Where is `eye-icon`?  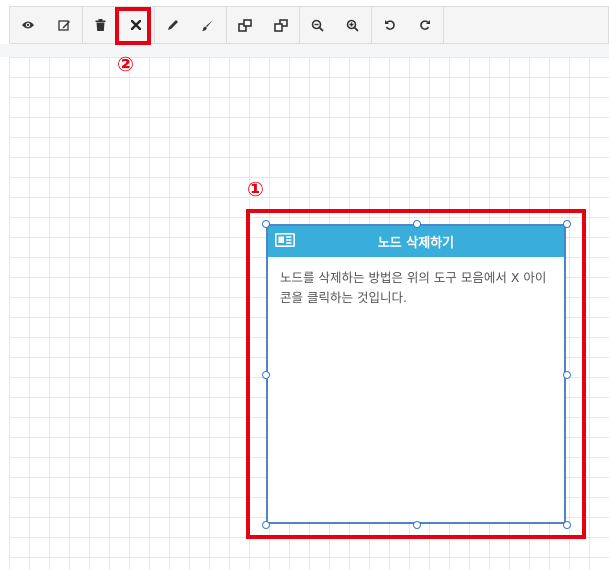 eye-icon is located at coordinates (28, 25).